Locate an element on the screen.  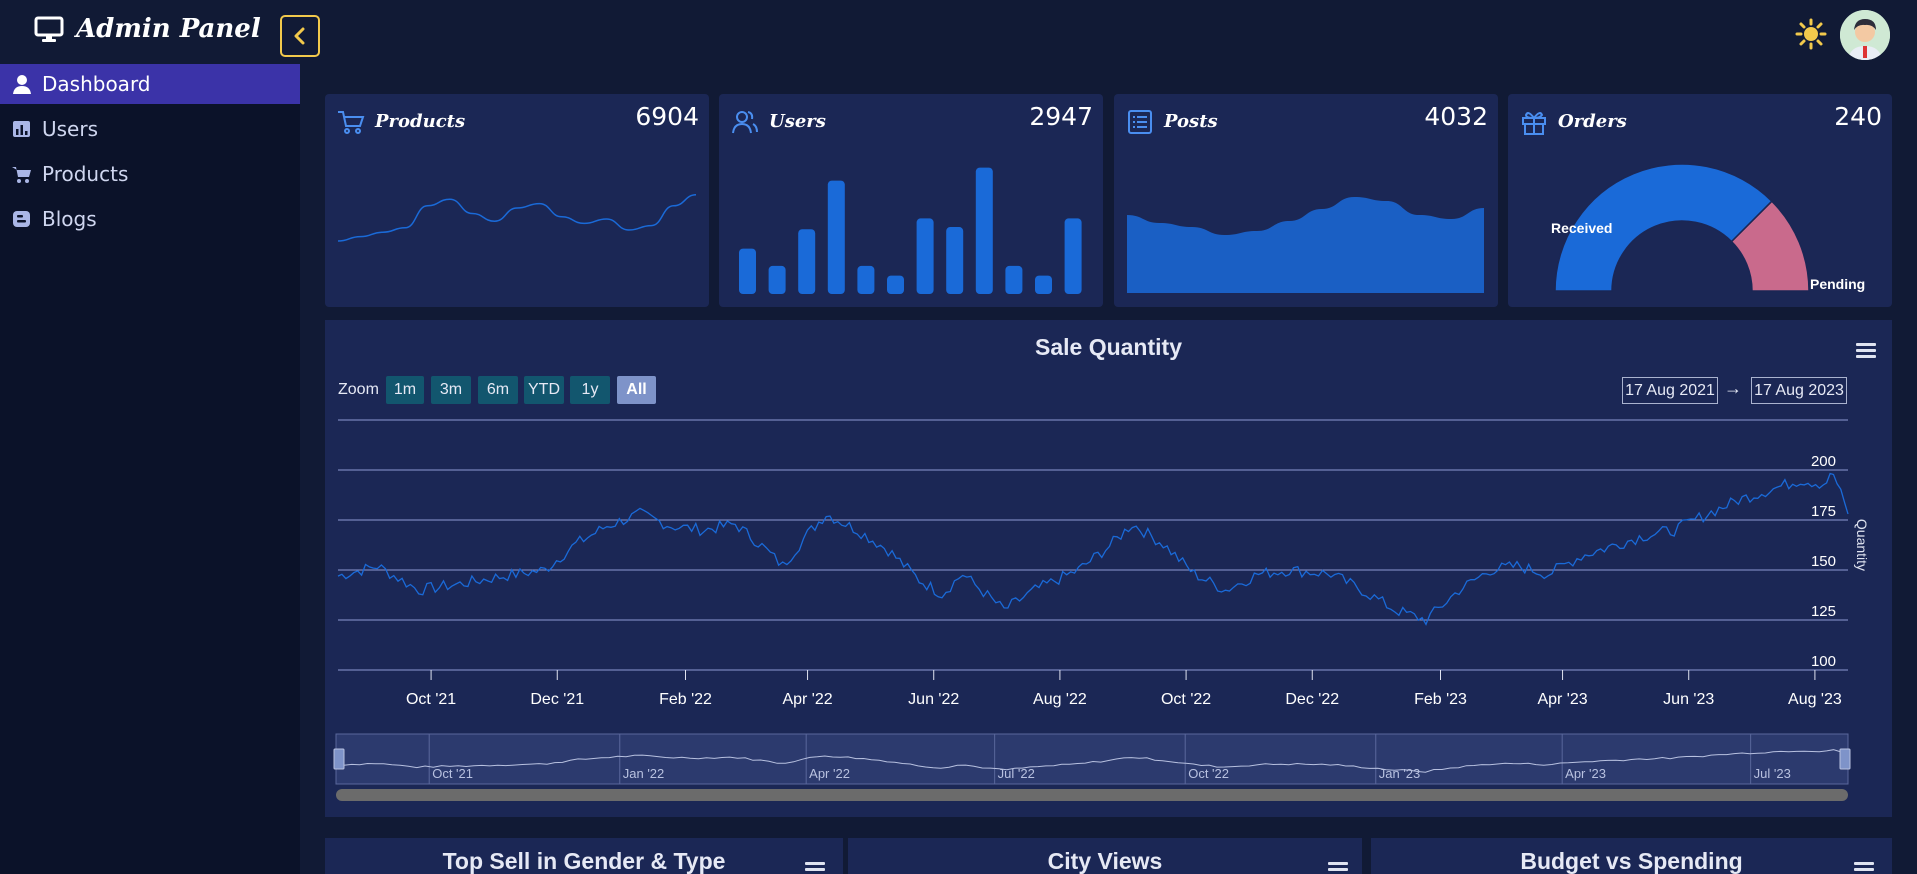
y-axis-label: Quantity is located at coordinates (1862, 545).